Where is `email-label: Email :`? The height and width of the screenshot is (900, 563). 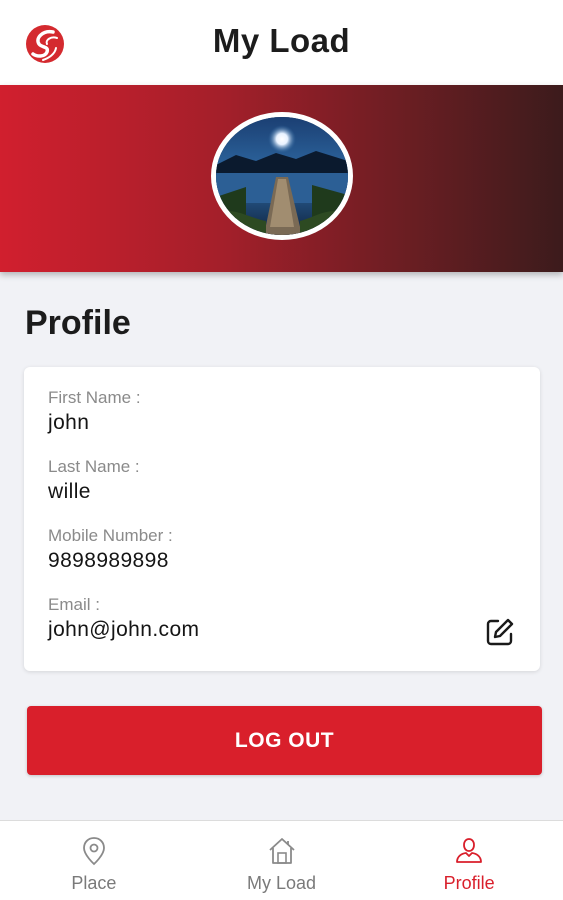 email-label: Email : is located at coordinates (74, 604).